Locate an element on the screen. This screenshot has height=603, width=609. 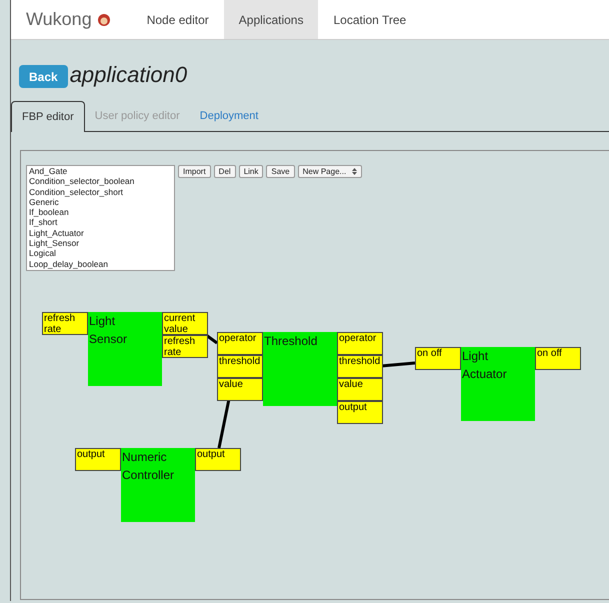
page-title: application0 is located at coordinates (129, 75).